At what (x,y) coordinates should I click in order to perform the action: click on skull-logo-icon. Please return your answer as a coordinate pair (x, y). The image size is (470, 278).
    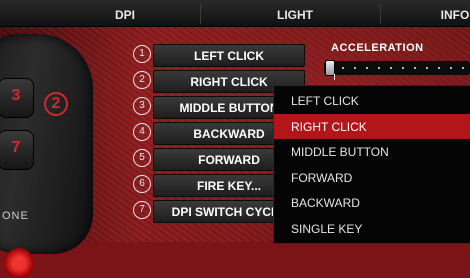
    Looking at the image, I should click on (19, 263).